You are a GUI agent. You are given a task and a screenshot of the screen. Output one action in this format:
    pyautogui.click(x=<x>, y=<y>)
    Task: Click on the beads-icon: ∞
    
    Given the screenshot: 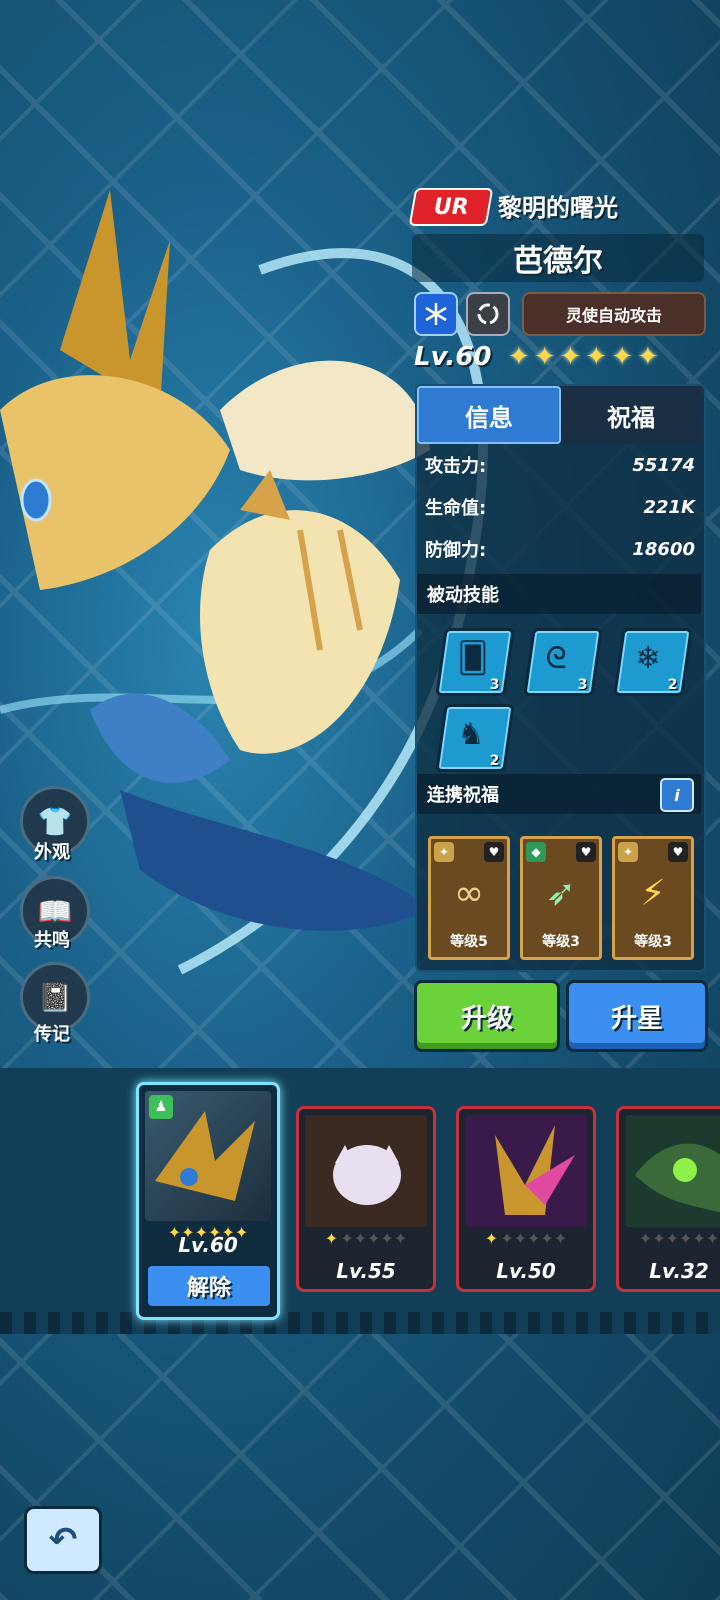 What is the action you would take?
    pyautogui.click(x=469, y=893)
    